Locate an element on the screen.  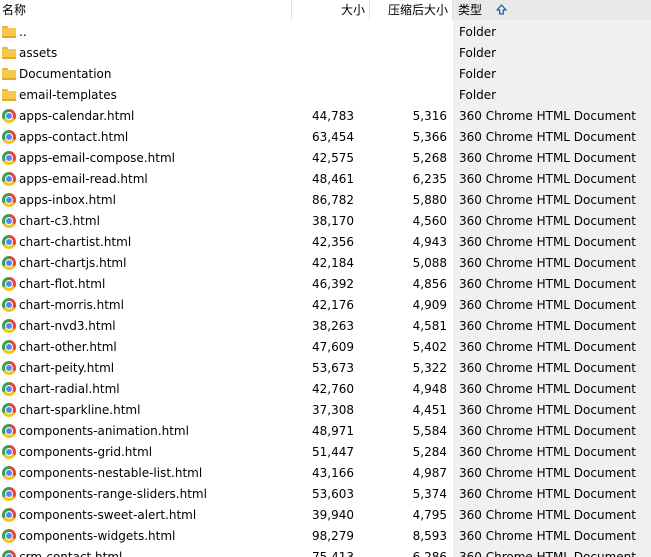
file-size: 42,176 is located at coordinates (333, 305).